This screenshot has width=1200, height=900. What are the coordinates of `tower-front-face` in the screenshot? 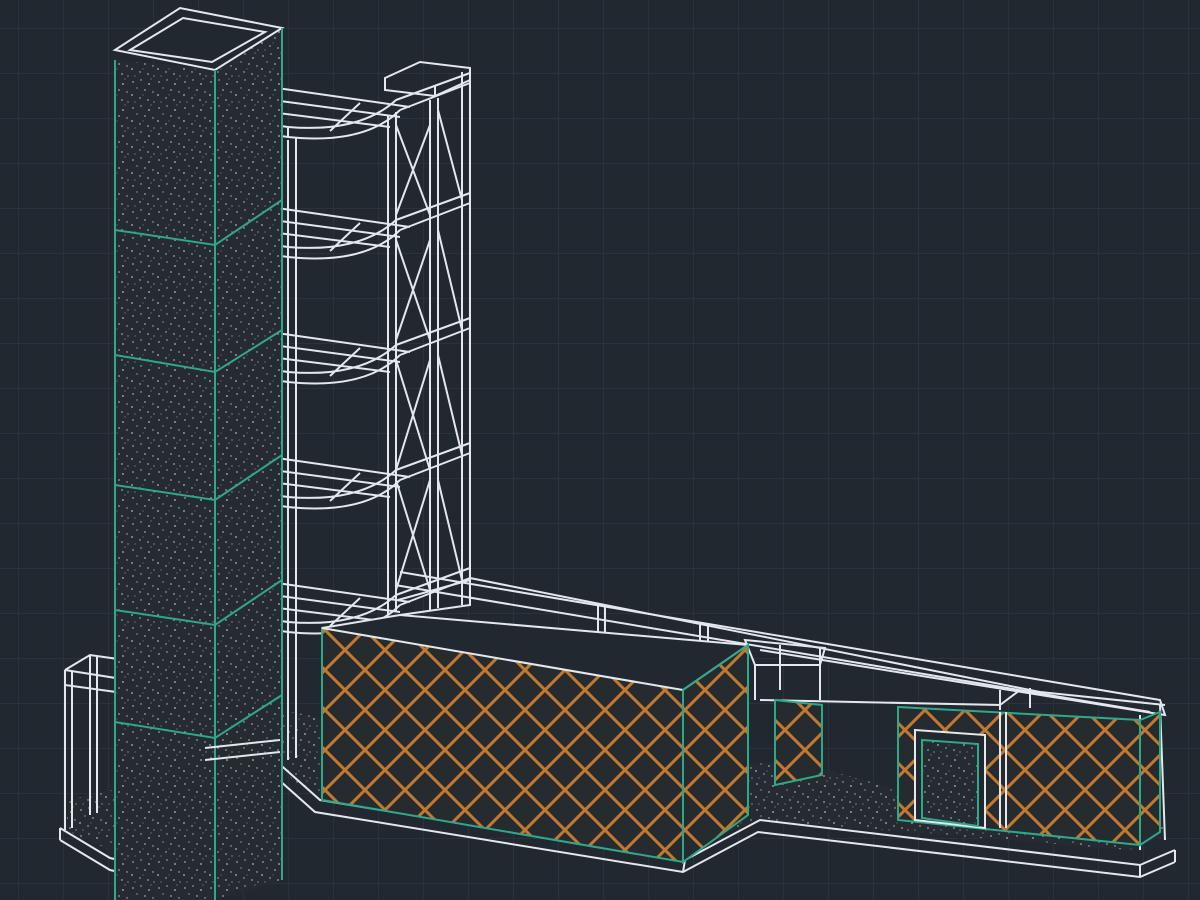 It's located at (165, 480).